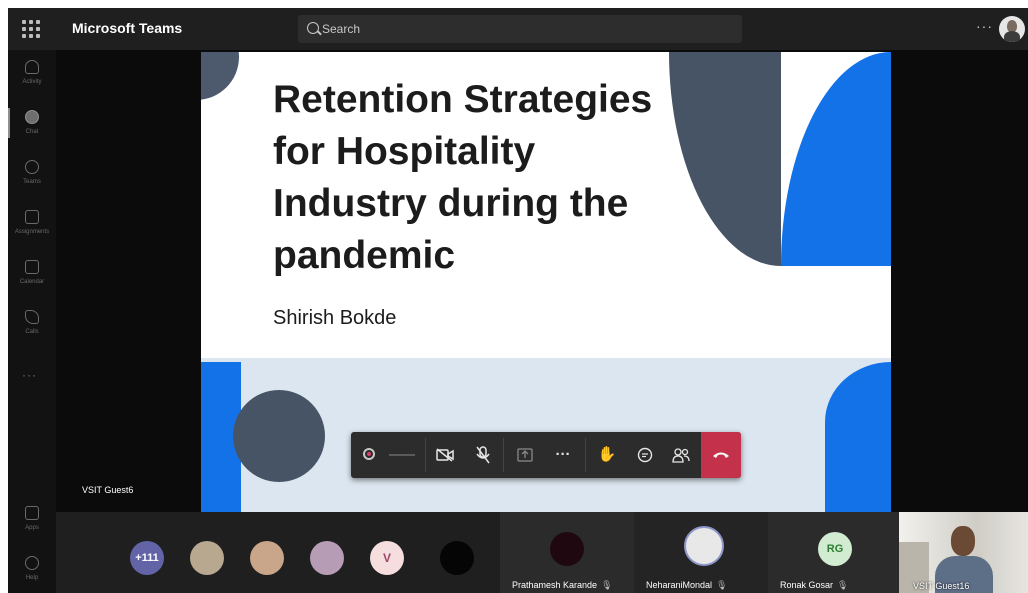 The width and height of the screenshot is (1028, 593). Describe the element at coordinates (220, 76) in the screenshot. I see `slide-decor-circle` at that location.